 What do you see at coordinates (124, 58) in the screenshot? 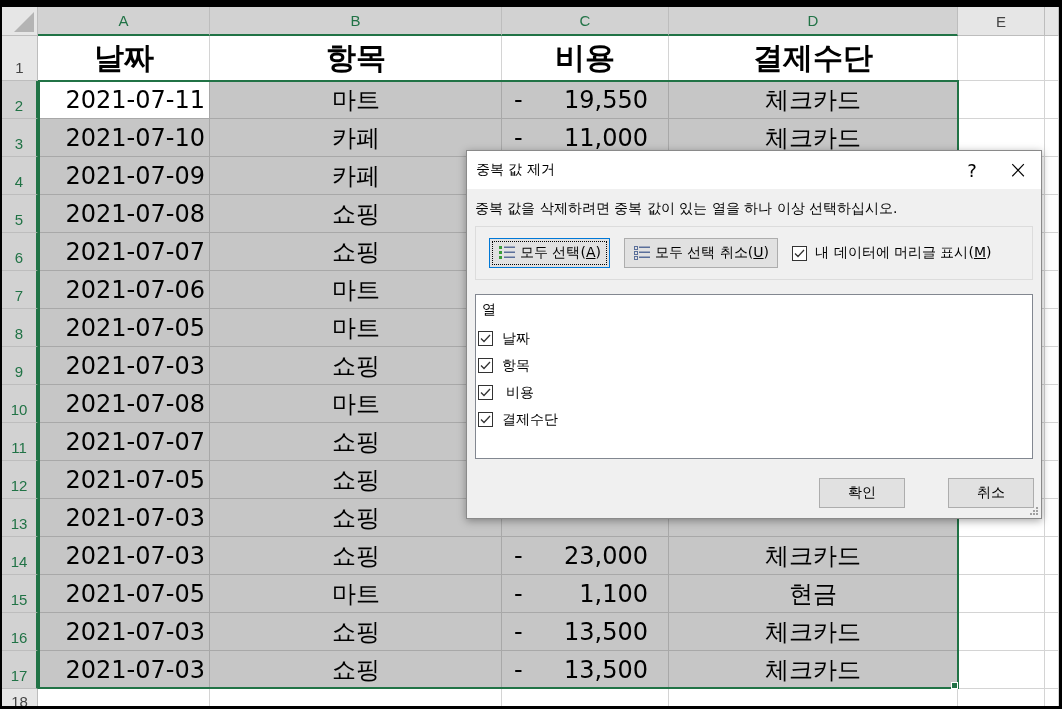
I see `table-cell: 날짜` at bounding box center [124, 58].